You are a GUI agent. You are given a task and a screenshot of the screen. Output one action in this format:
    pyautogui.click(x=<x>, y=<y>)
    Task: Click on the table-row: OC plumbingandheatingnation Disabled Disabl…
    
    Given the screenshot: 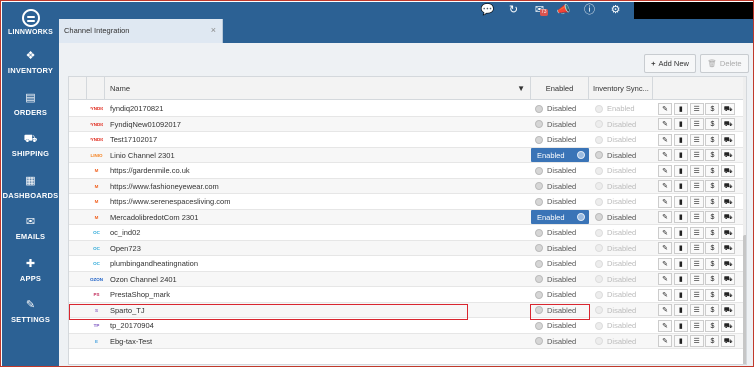 What is the action you would take?
    pyautogui.click(x=407, y=264)
    